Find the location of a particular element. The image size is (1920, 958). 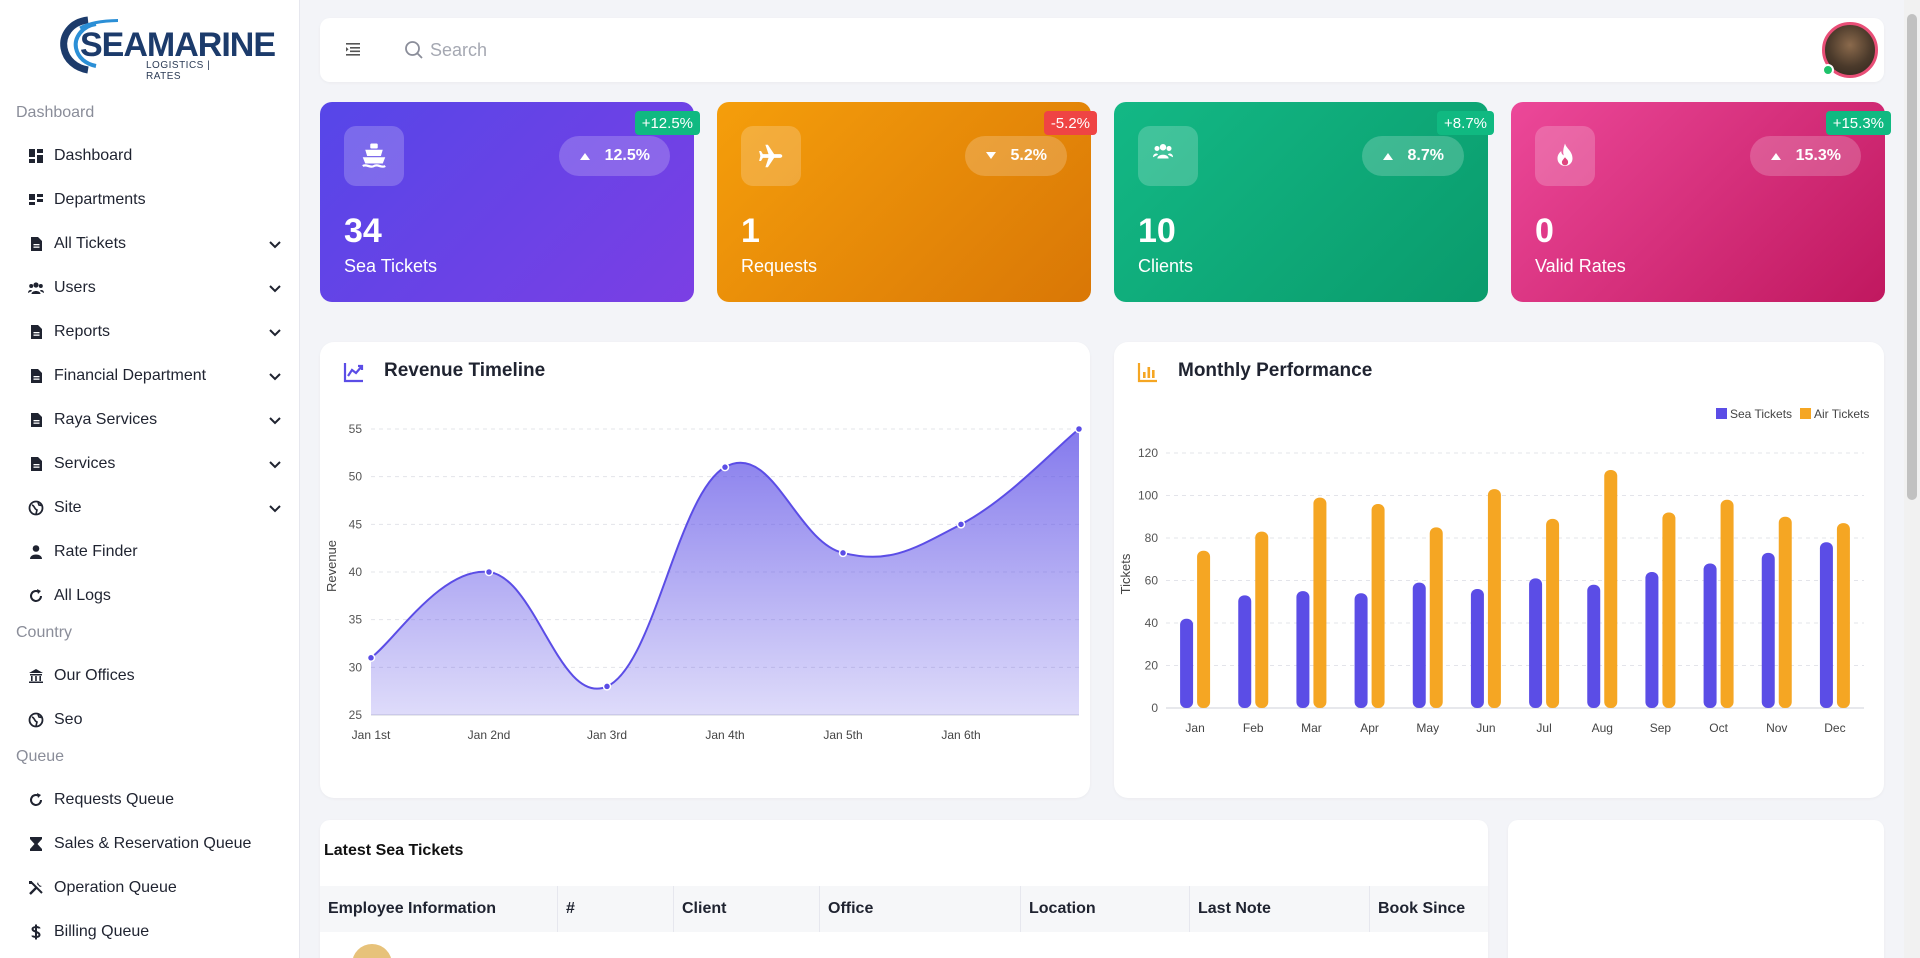

sidebar-item-label: Sales & Reservation Queue is located at coordinates (153, 843).